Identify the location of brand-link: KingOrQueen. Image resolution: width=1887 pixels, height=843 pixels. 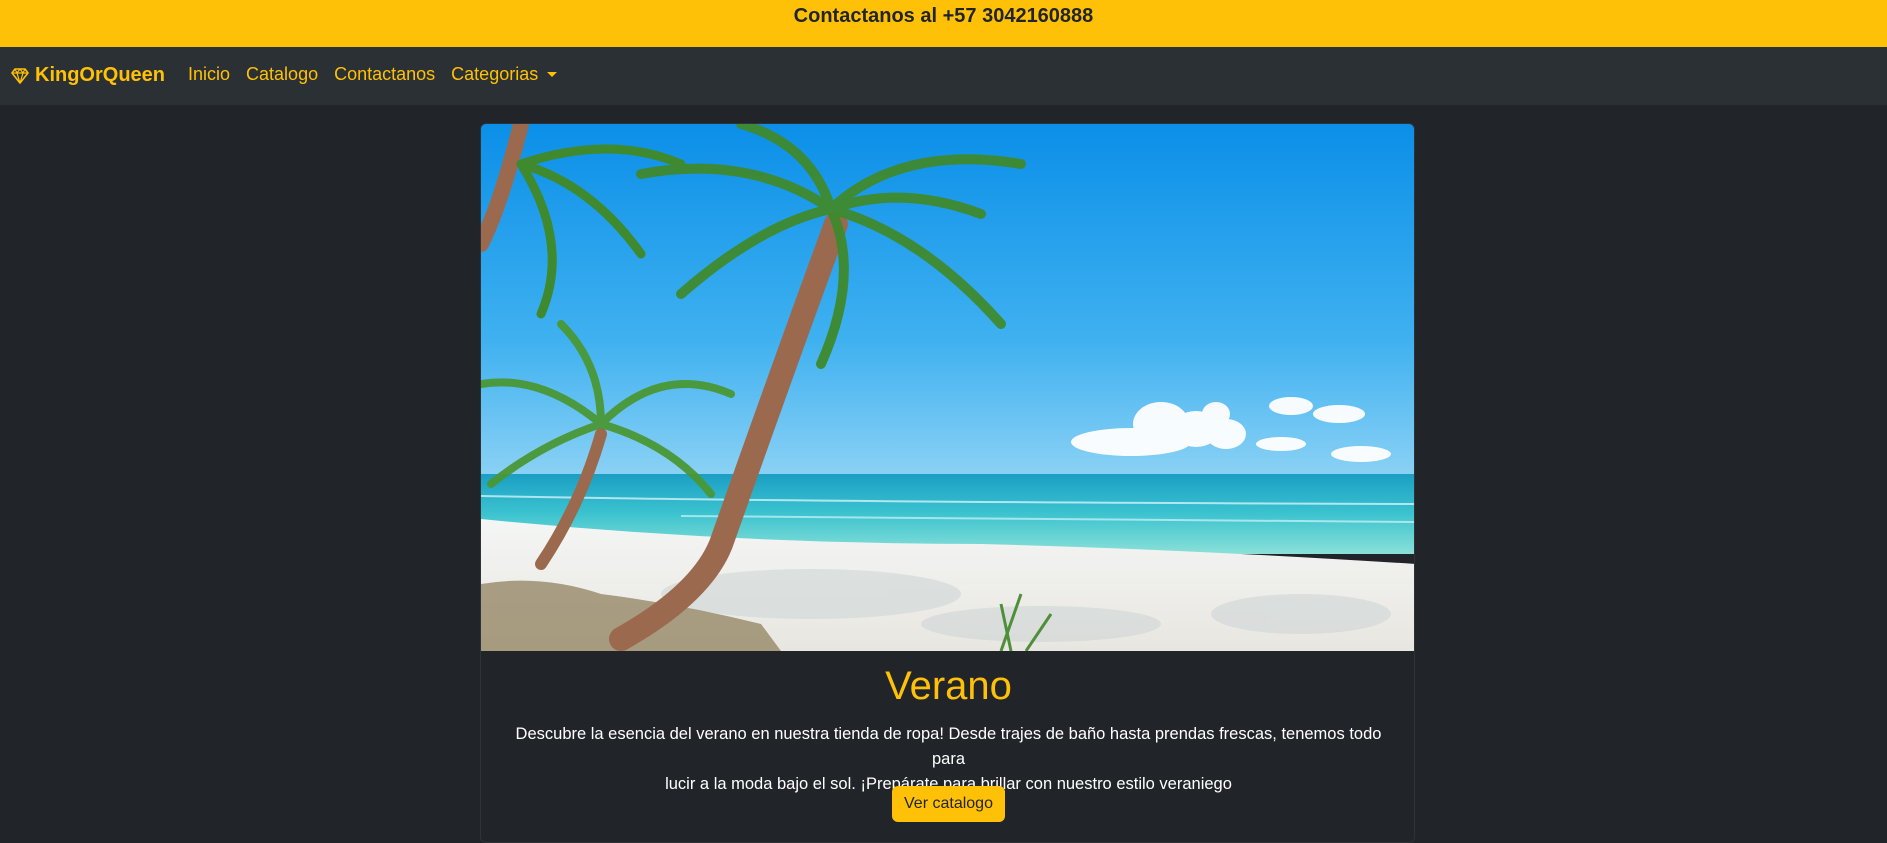
(88, 75).